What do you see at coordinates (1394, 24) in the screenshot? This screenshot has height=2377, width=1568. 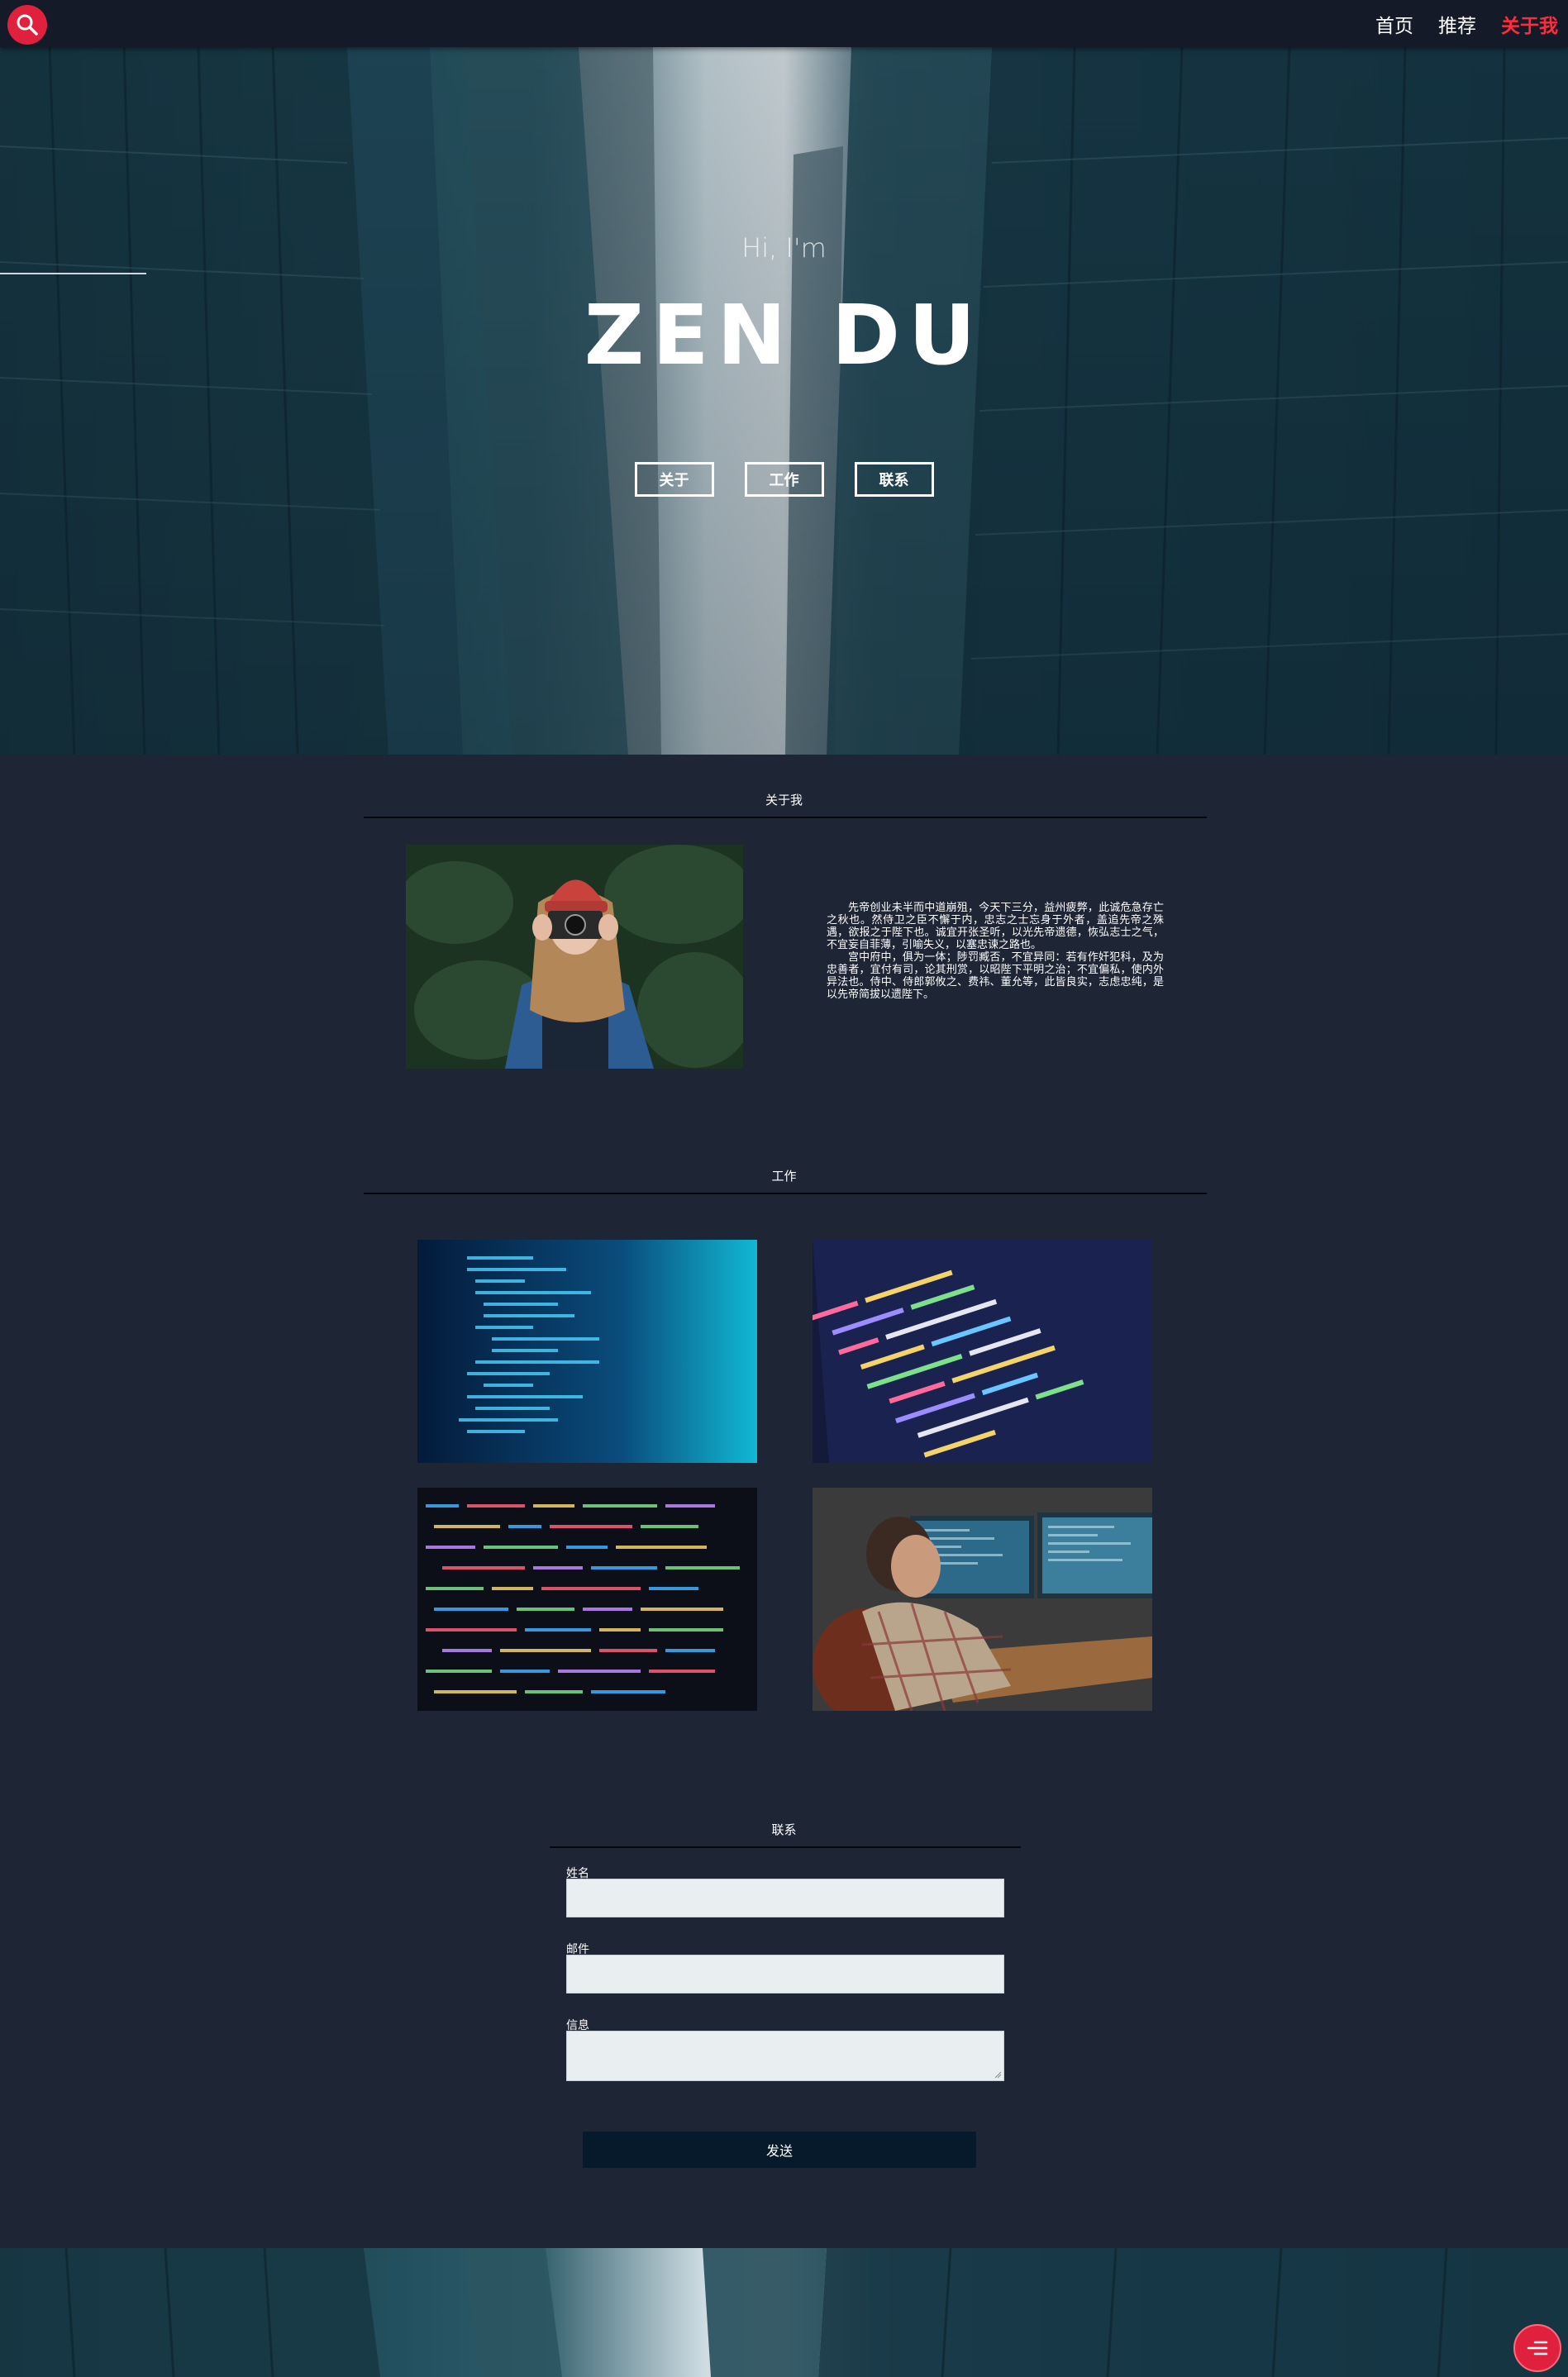 I see `nav-item-home: 首页` at bounding box center [1394, 24].